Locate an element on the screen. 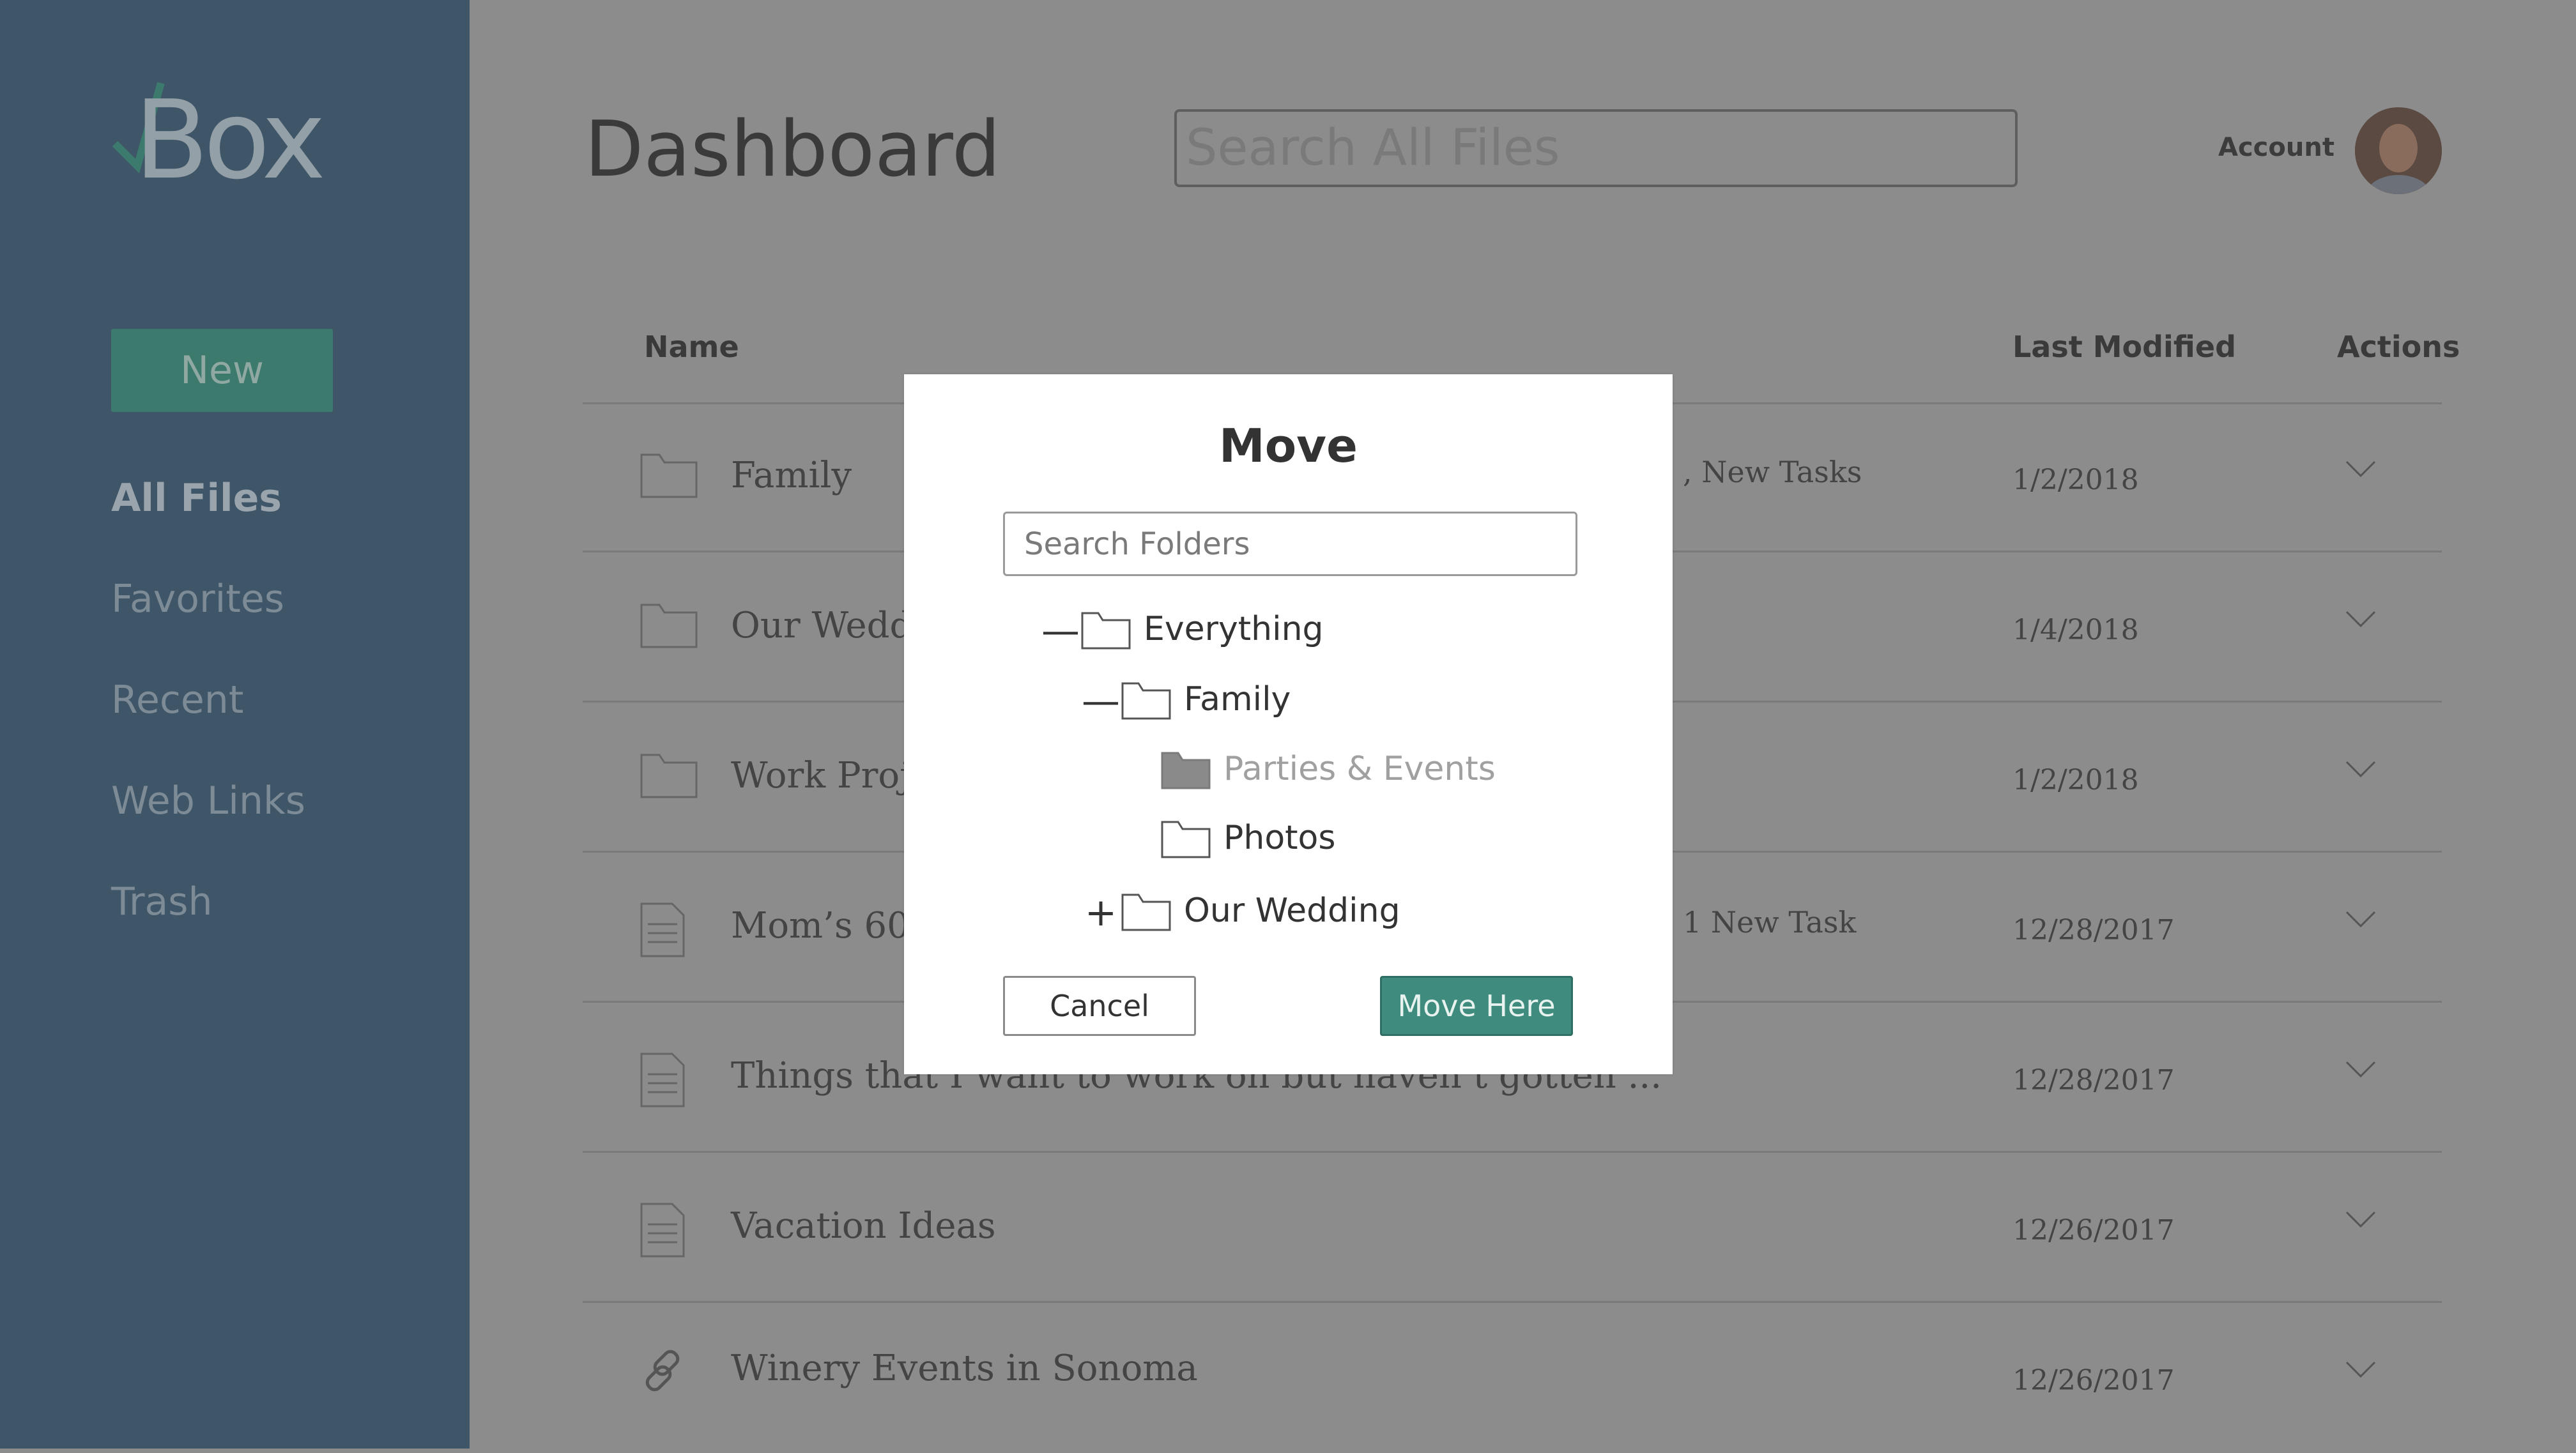 The height and width of the screenshot is (1453, 2576). sidebar-item-all-files: All Files is located at coordinates (208, 516).